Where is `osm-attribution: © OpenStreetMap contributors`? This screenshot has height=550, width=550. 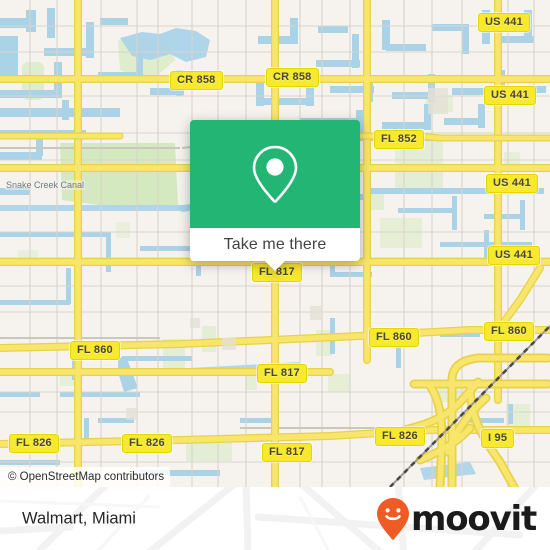 osm-attribution: © OpenStreetMap contributors is located at coordinates (85, 477).